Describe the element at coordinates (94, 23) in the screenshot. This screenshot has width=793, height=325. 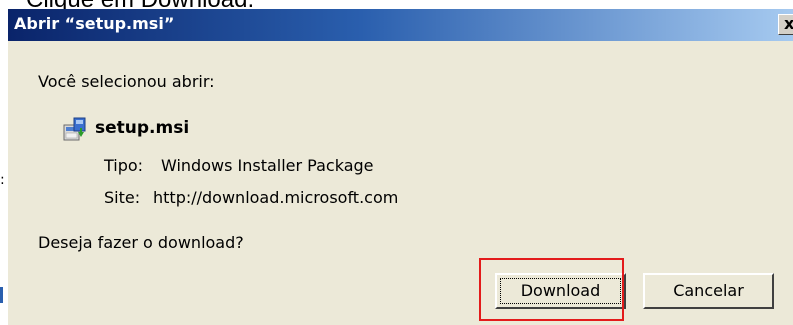
I see `dialog-title: Abrir “setup.msi”` at that location.